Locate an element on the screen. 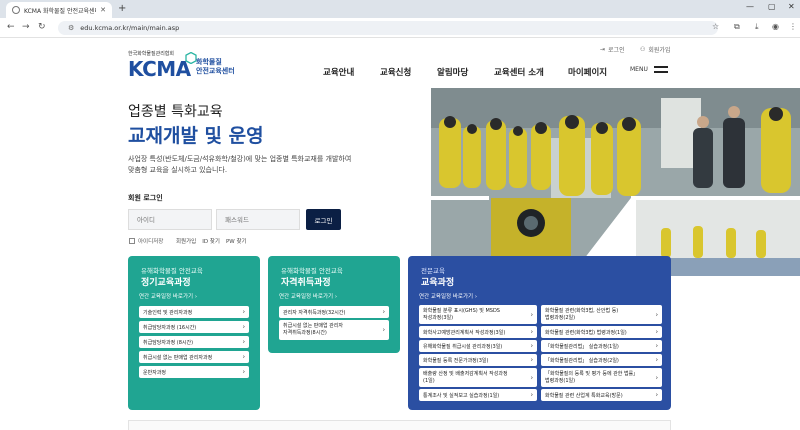 This screenshot has width=800, height=430. id-input is located at coordinates (170, 219).